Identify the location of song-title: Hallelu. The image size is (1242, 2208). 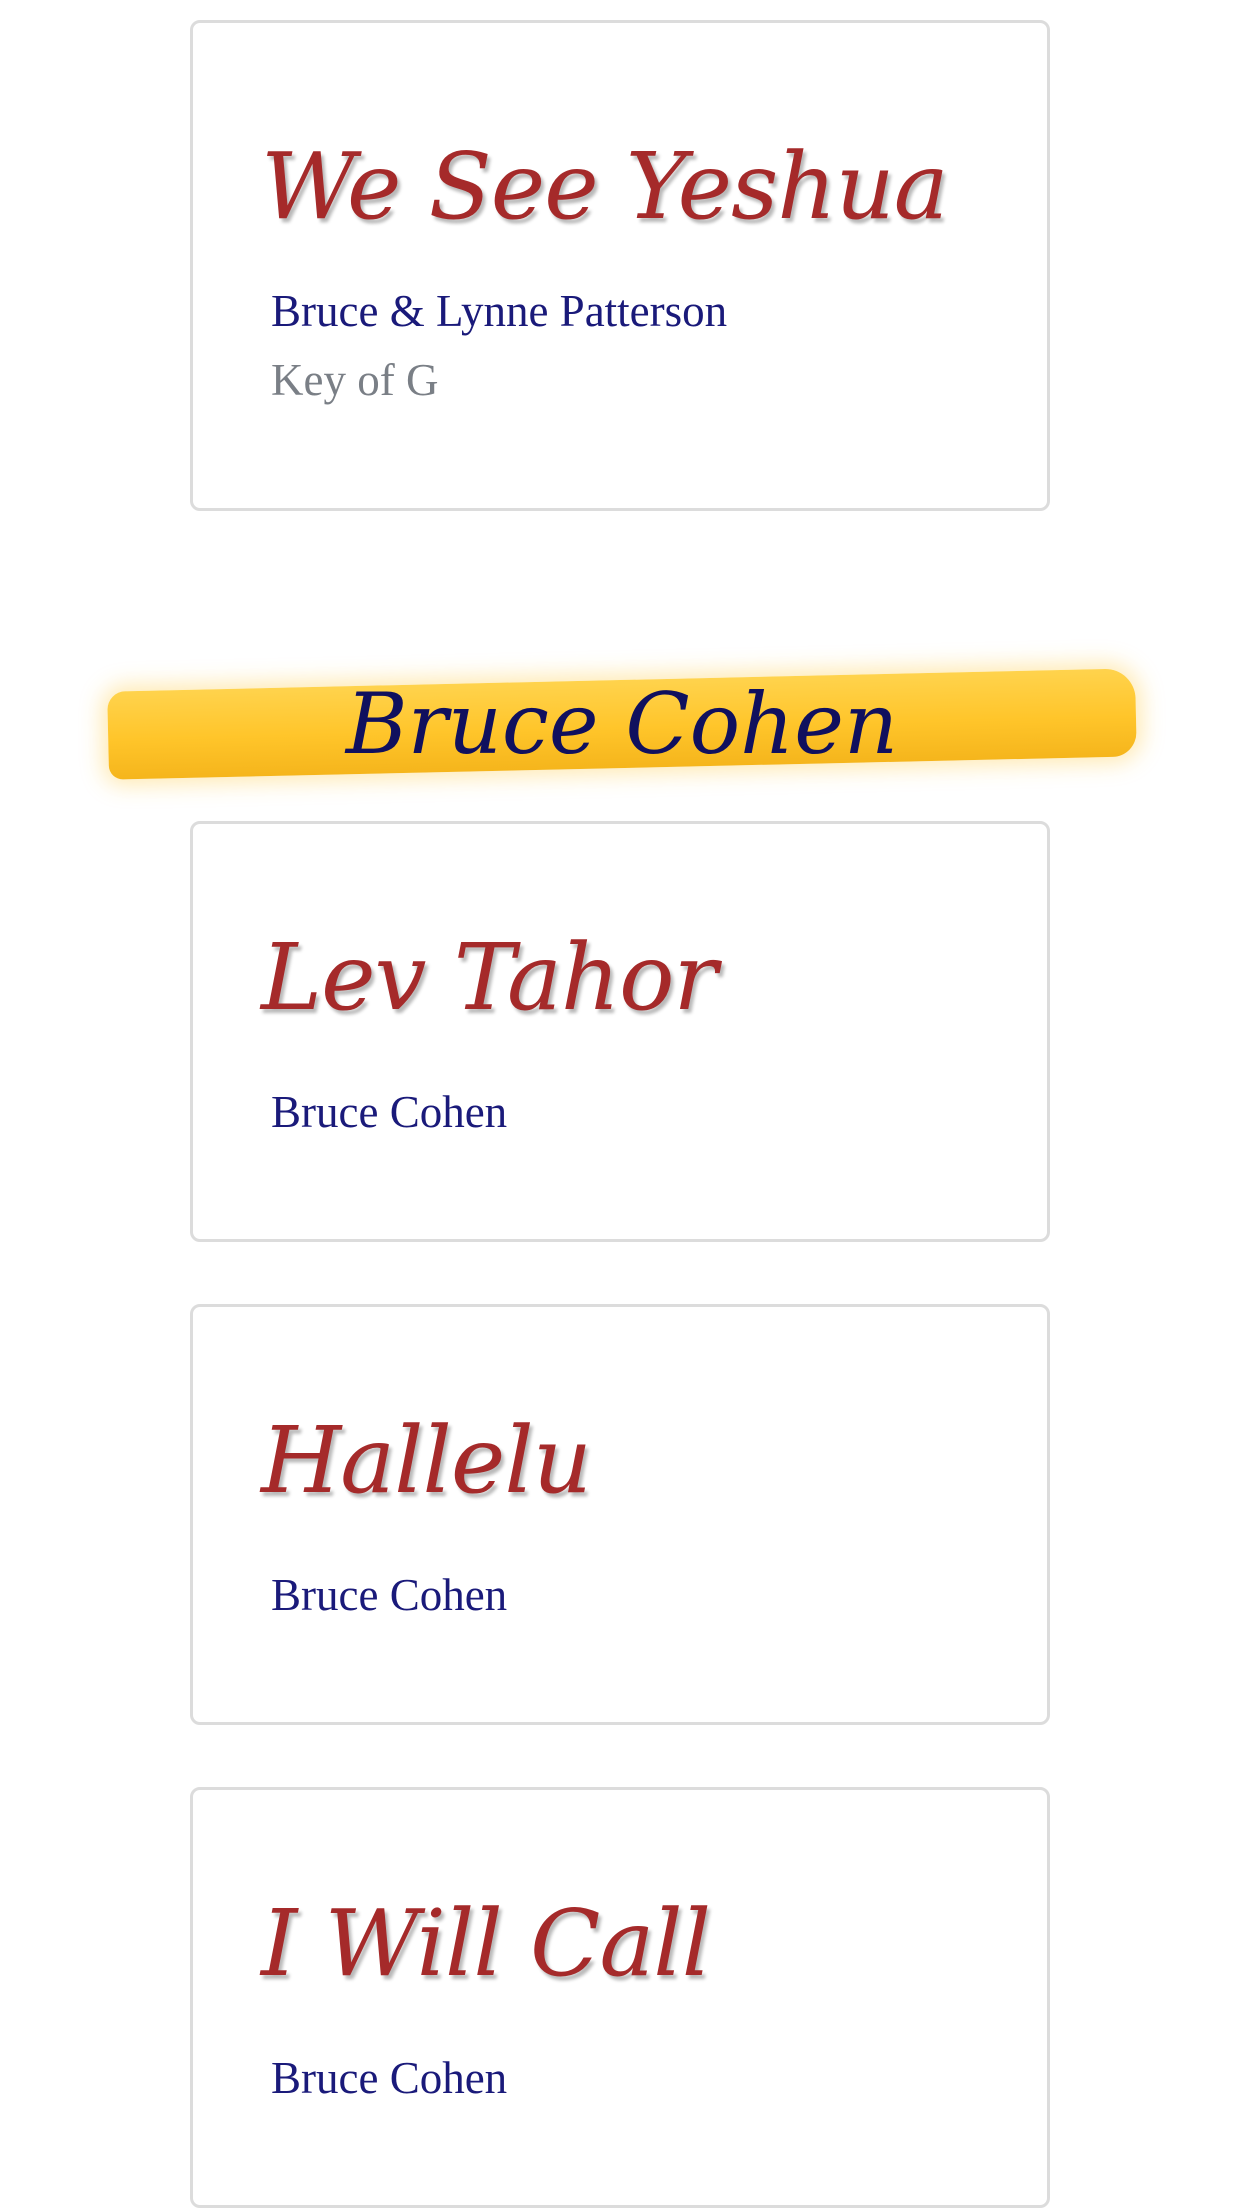
(426, 1460).